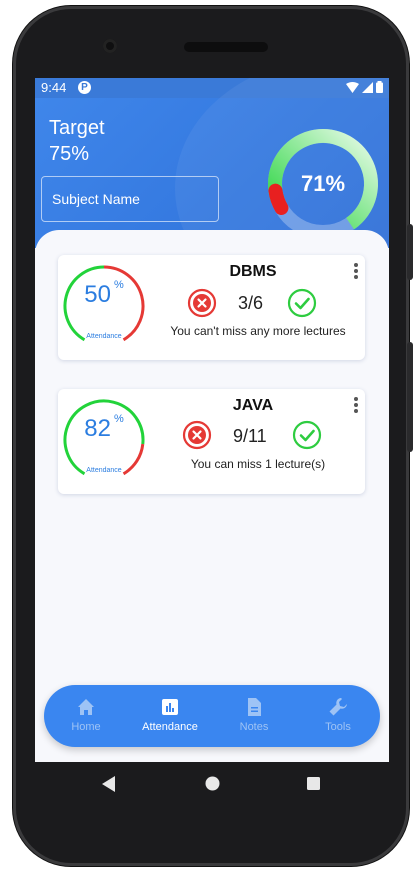  Describe the element at coordinates (254, 707) in the screenshot. I see `note-icon` at that location.